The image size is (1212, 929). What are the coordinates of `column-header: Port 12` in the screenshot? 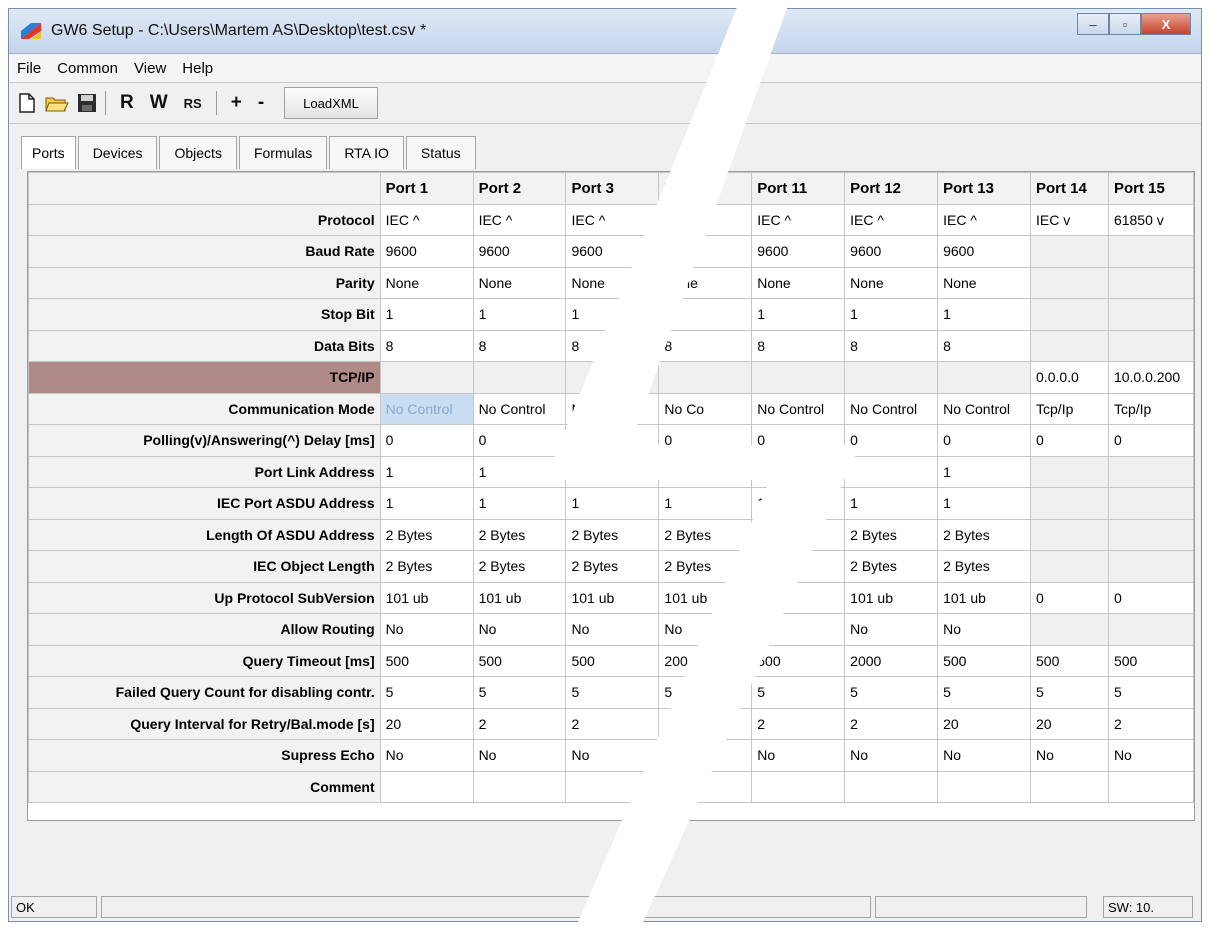 It's located at (891, 188).